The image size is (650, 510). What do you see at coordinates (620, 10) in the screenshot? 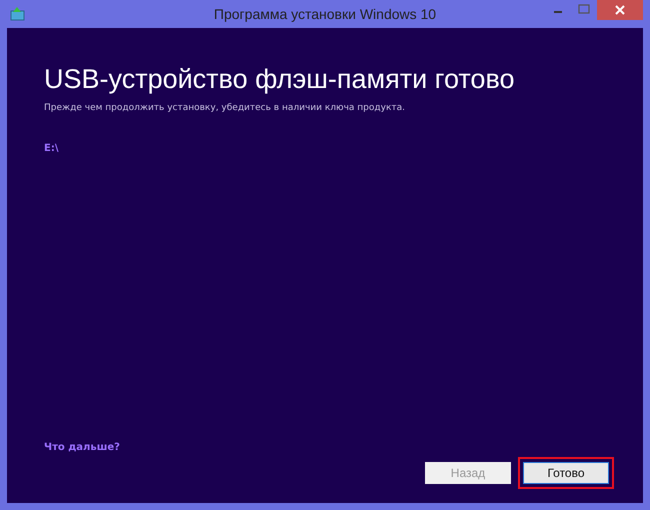
I see `close-button` at bounding box center [620, 10].